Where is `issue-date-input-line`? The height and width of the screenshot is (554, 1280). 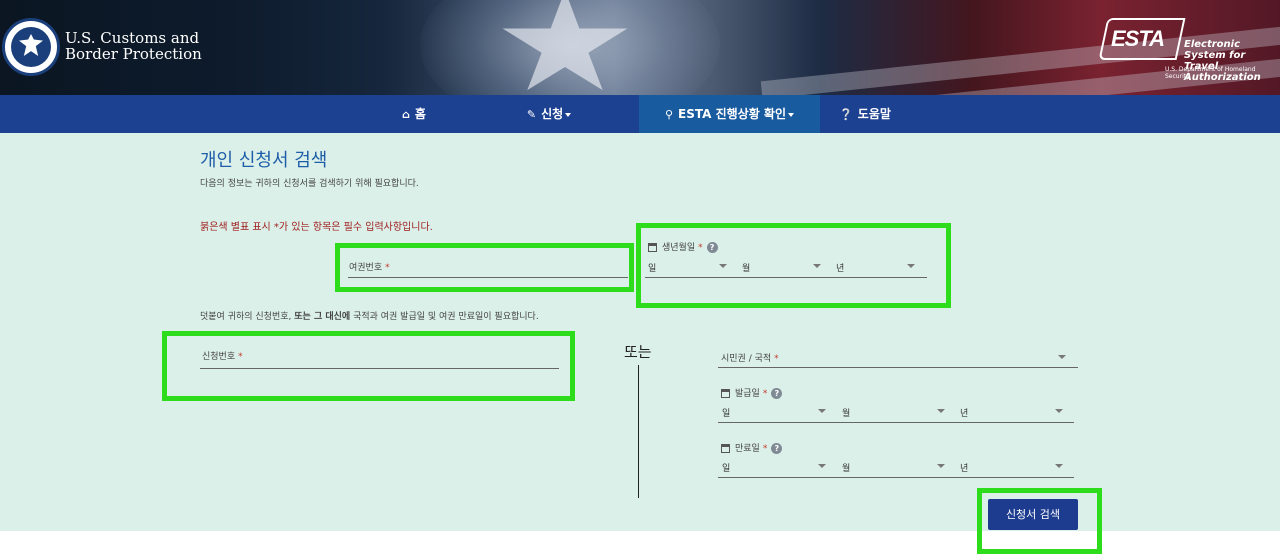 issue-date-input-line is located at coordinates (896, 422).